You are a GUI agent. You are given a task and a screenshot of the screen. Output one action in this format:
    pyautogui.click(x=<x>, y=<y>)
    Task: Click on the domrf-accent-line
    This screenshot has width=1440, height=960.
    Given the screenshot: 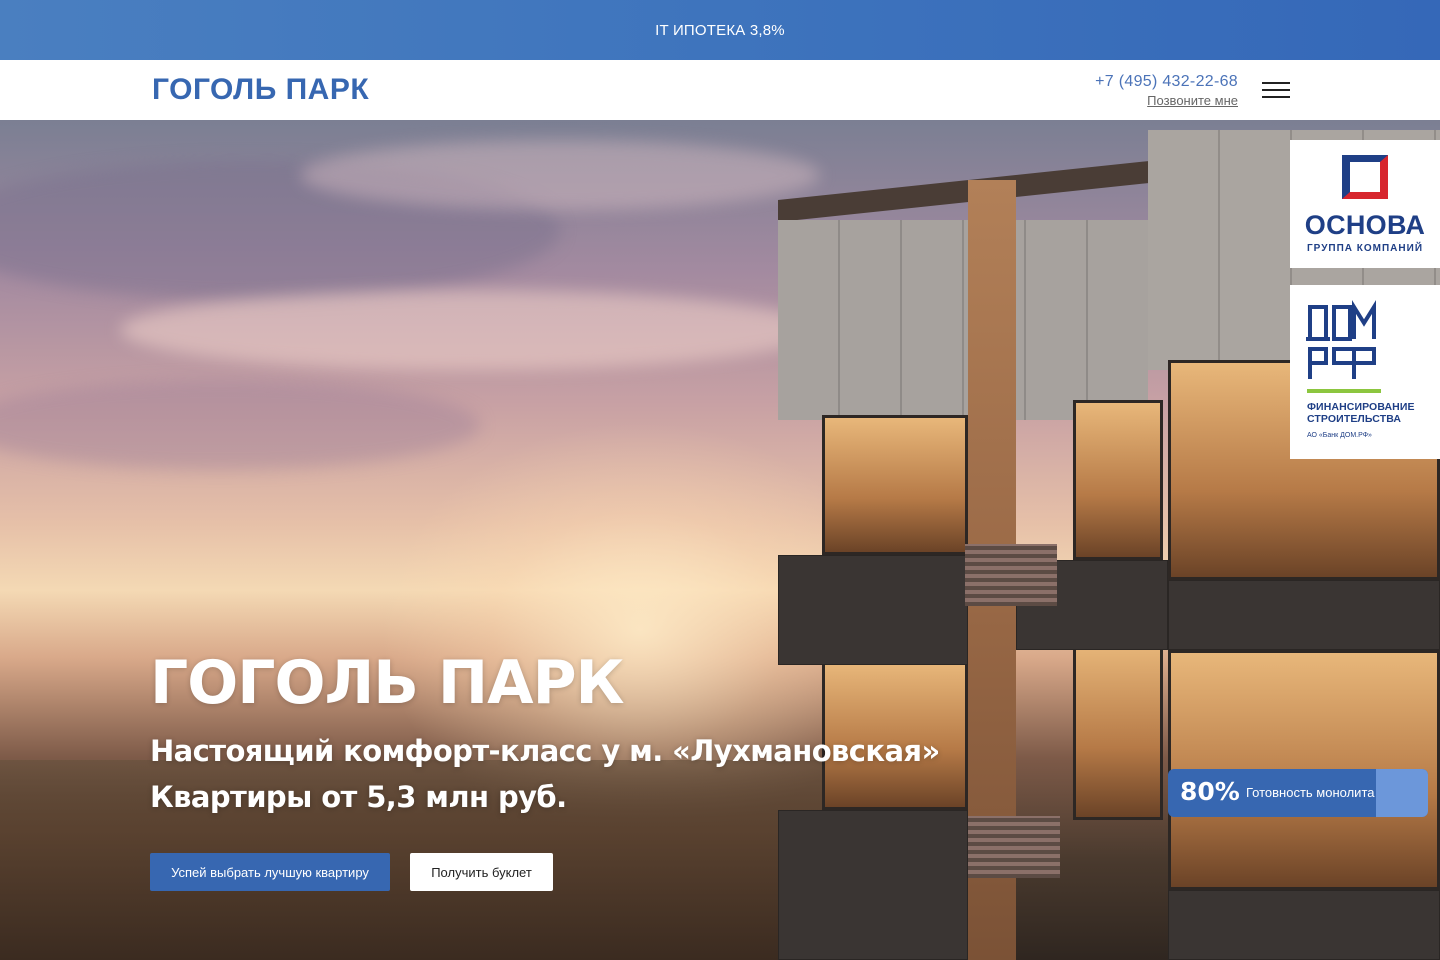 What is the action you would take?
    pyautogui.click(x=1344, y=391)
    